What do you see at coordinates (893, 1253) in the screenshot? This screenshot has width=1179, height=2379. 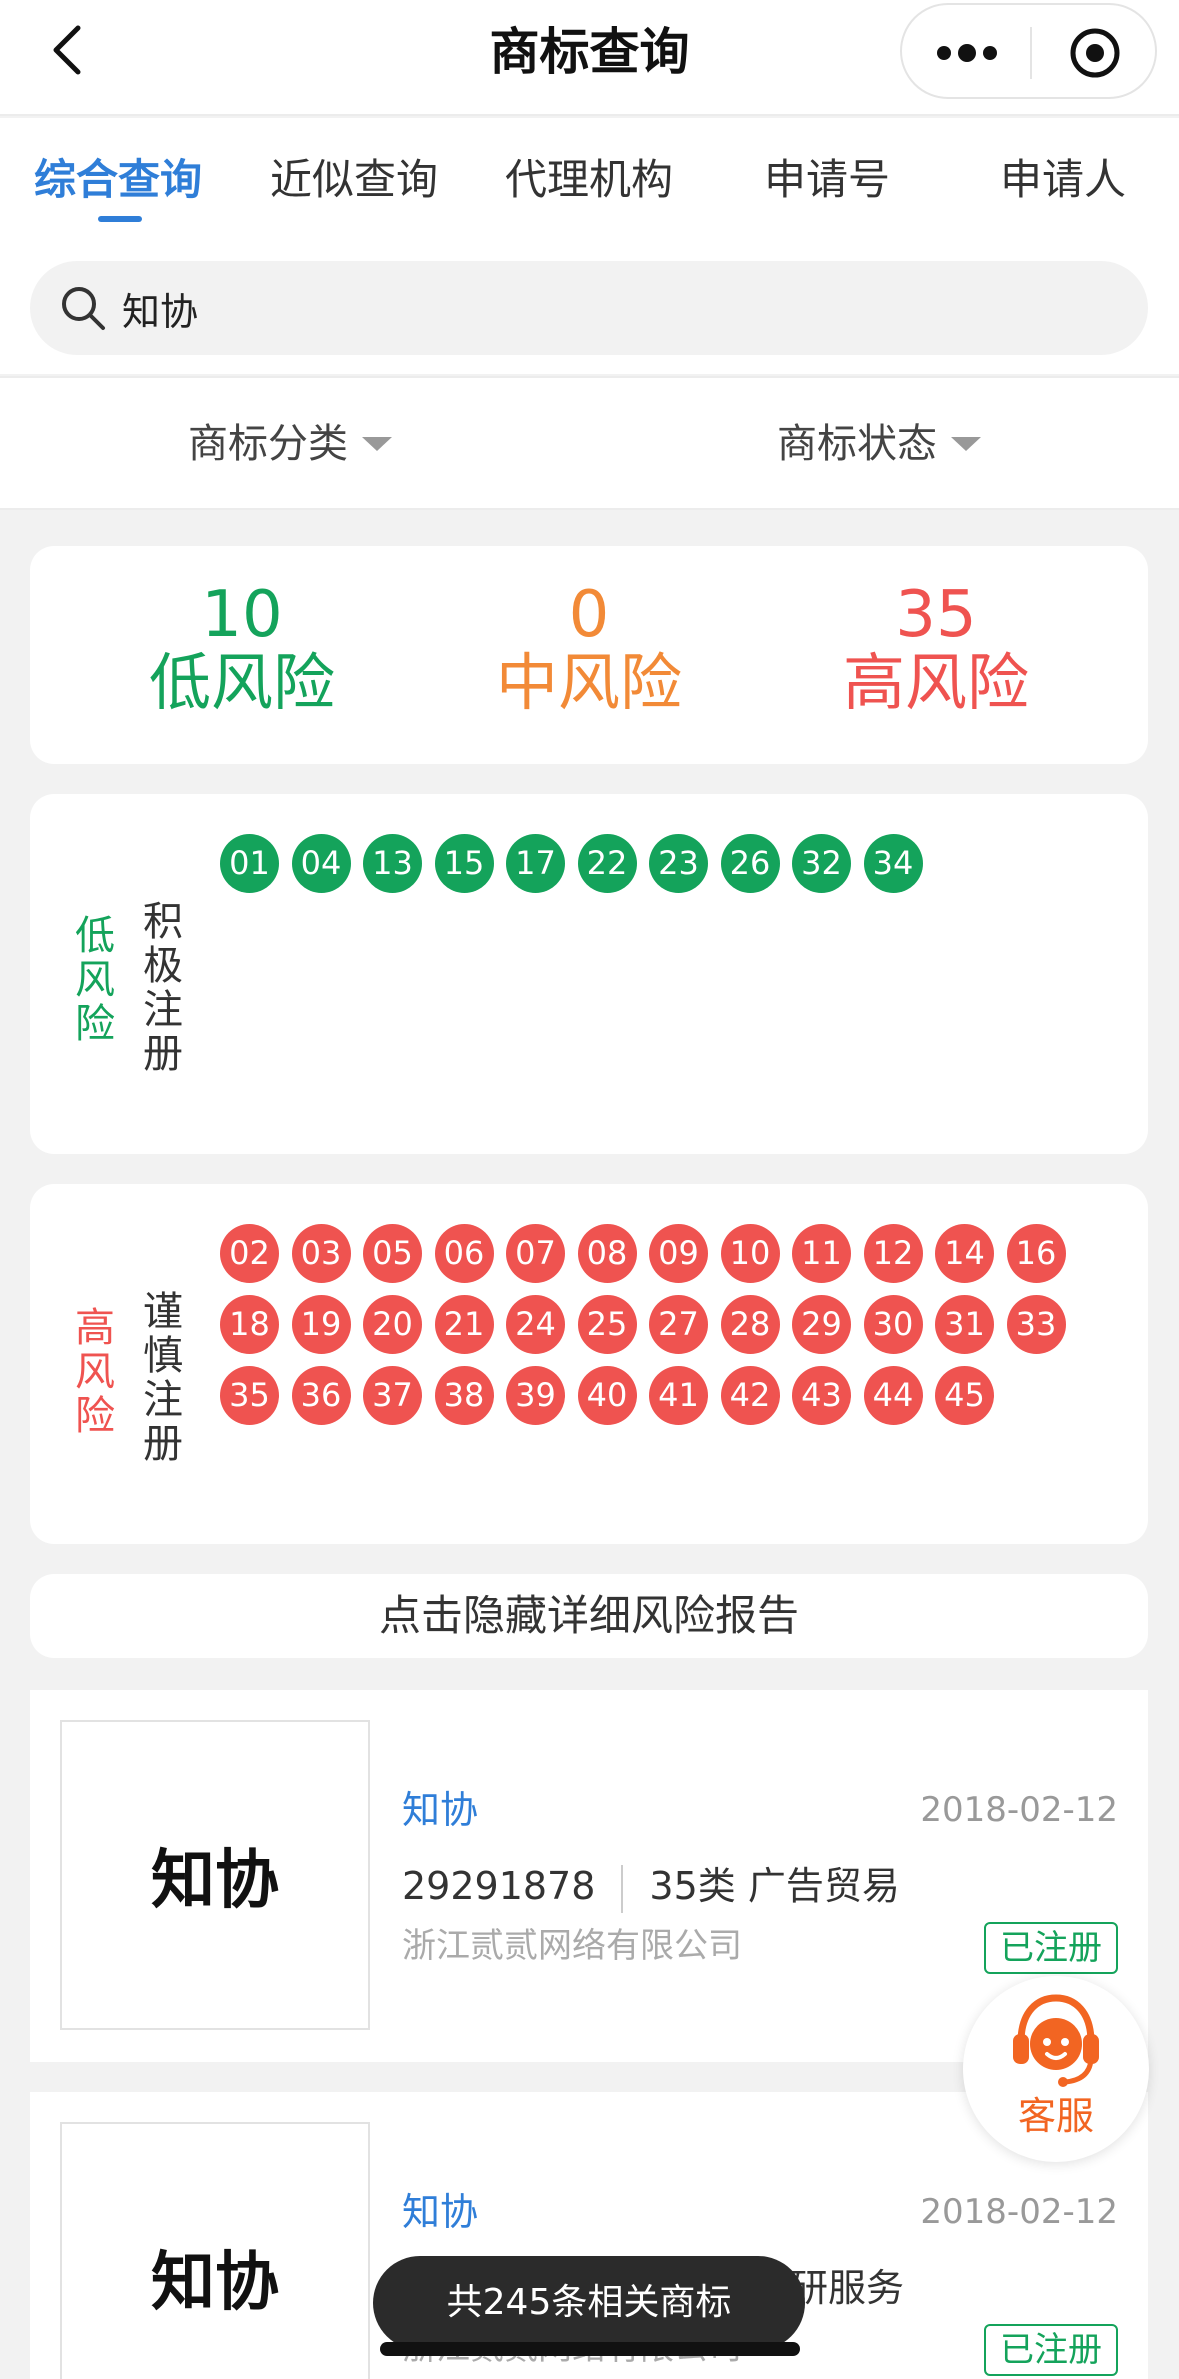 I see `high-risk-class-chip: 12` at bounding box center [893, 1253].